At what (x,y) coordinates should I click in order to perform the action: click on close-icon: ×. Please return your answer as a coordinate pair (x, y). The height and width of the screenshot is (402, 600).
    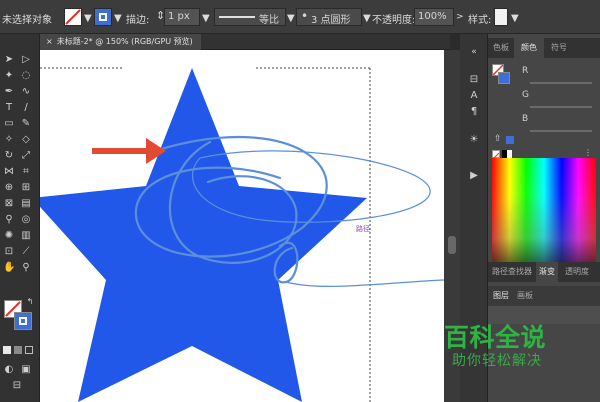
    Looking at the image, I should click on (49, 41).